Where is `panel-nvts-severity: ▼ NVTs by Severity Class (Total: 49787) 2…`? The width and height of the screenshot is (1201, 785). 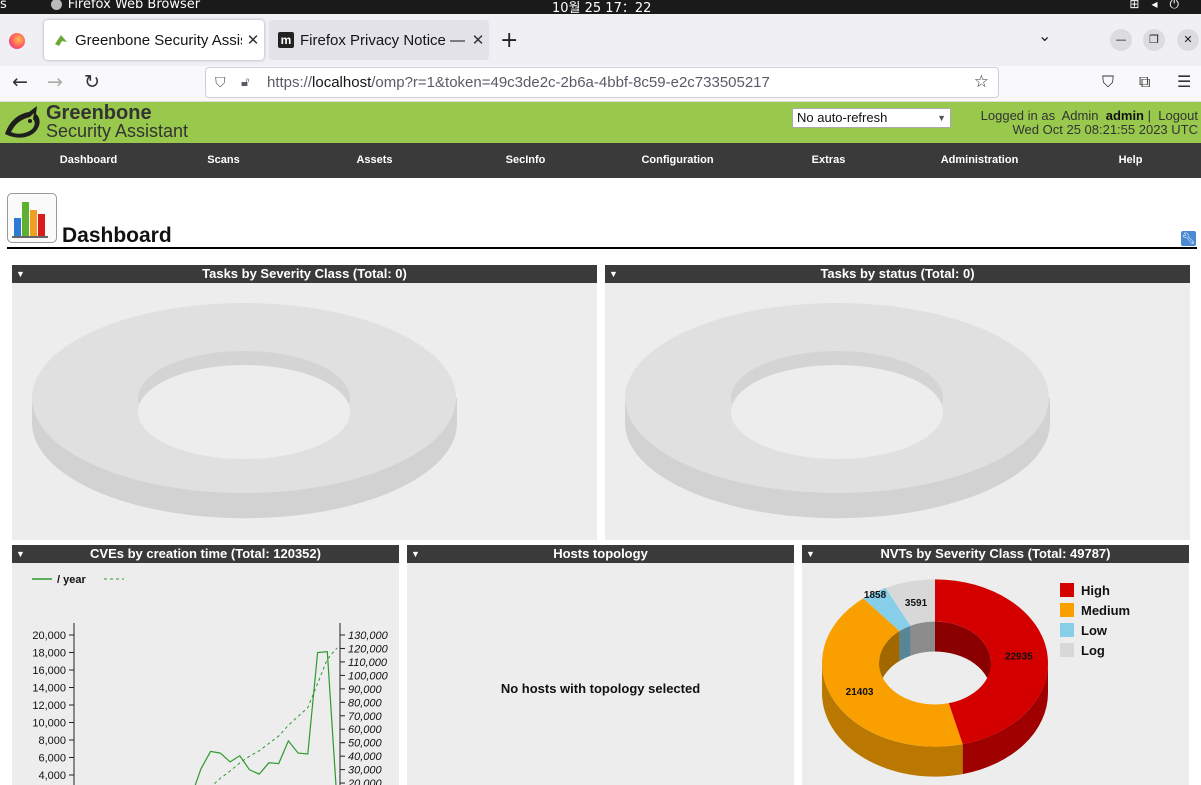 panel-nvts-severity: ▼ NVTs by Severity Class (Total: 49787) 2… is located at coordinates (995, 665).